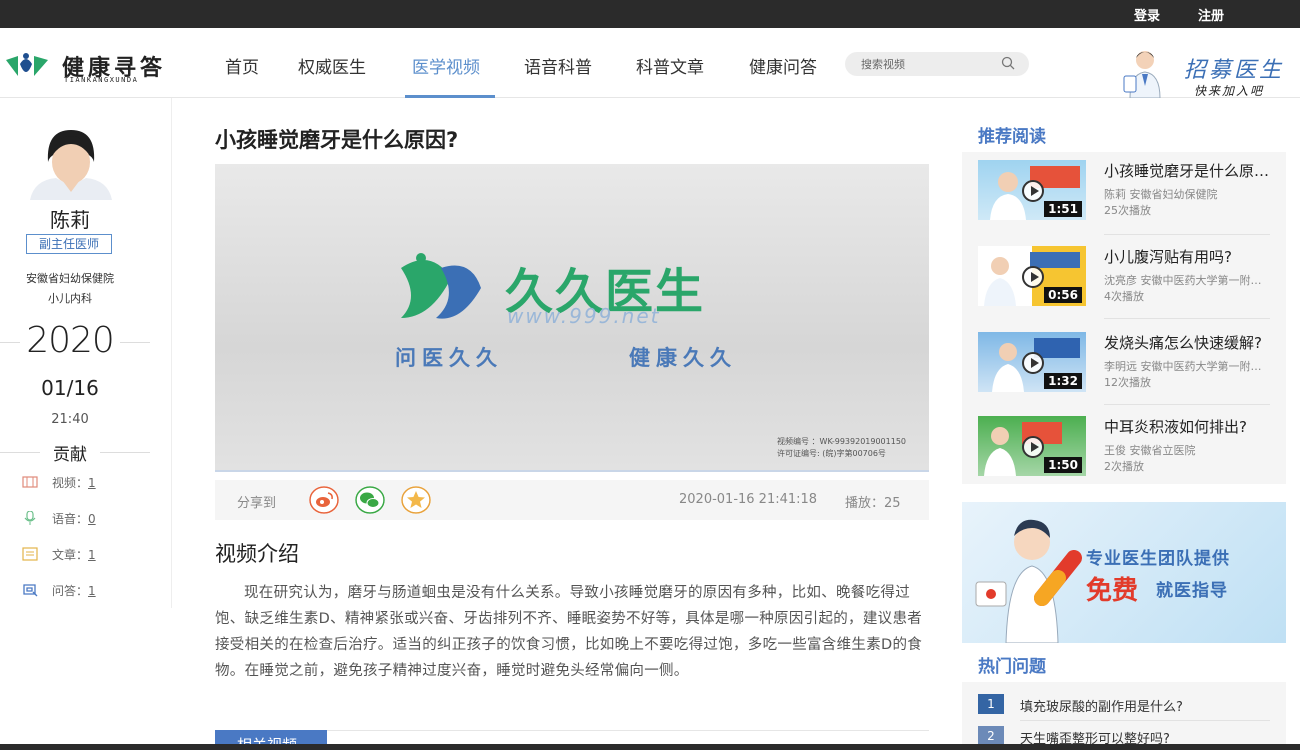 The width and height of the screenshot is (1300, 755). I want to click on recommend-thumbnail: 1:32, so click(1032, 362).